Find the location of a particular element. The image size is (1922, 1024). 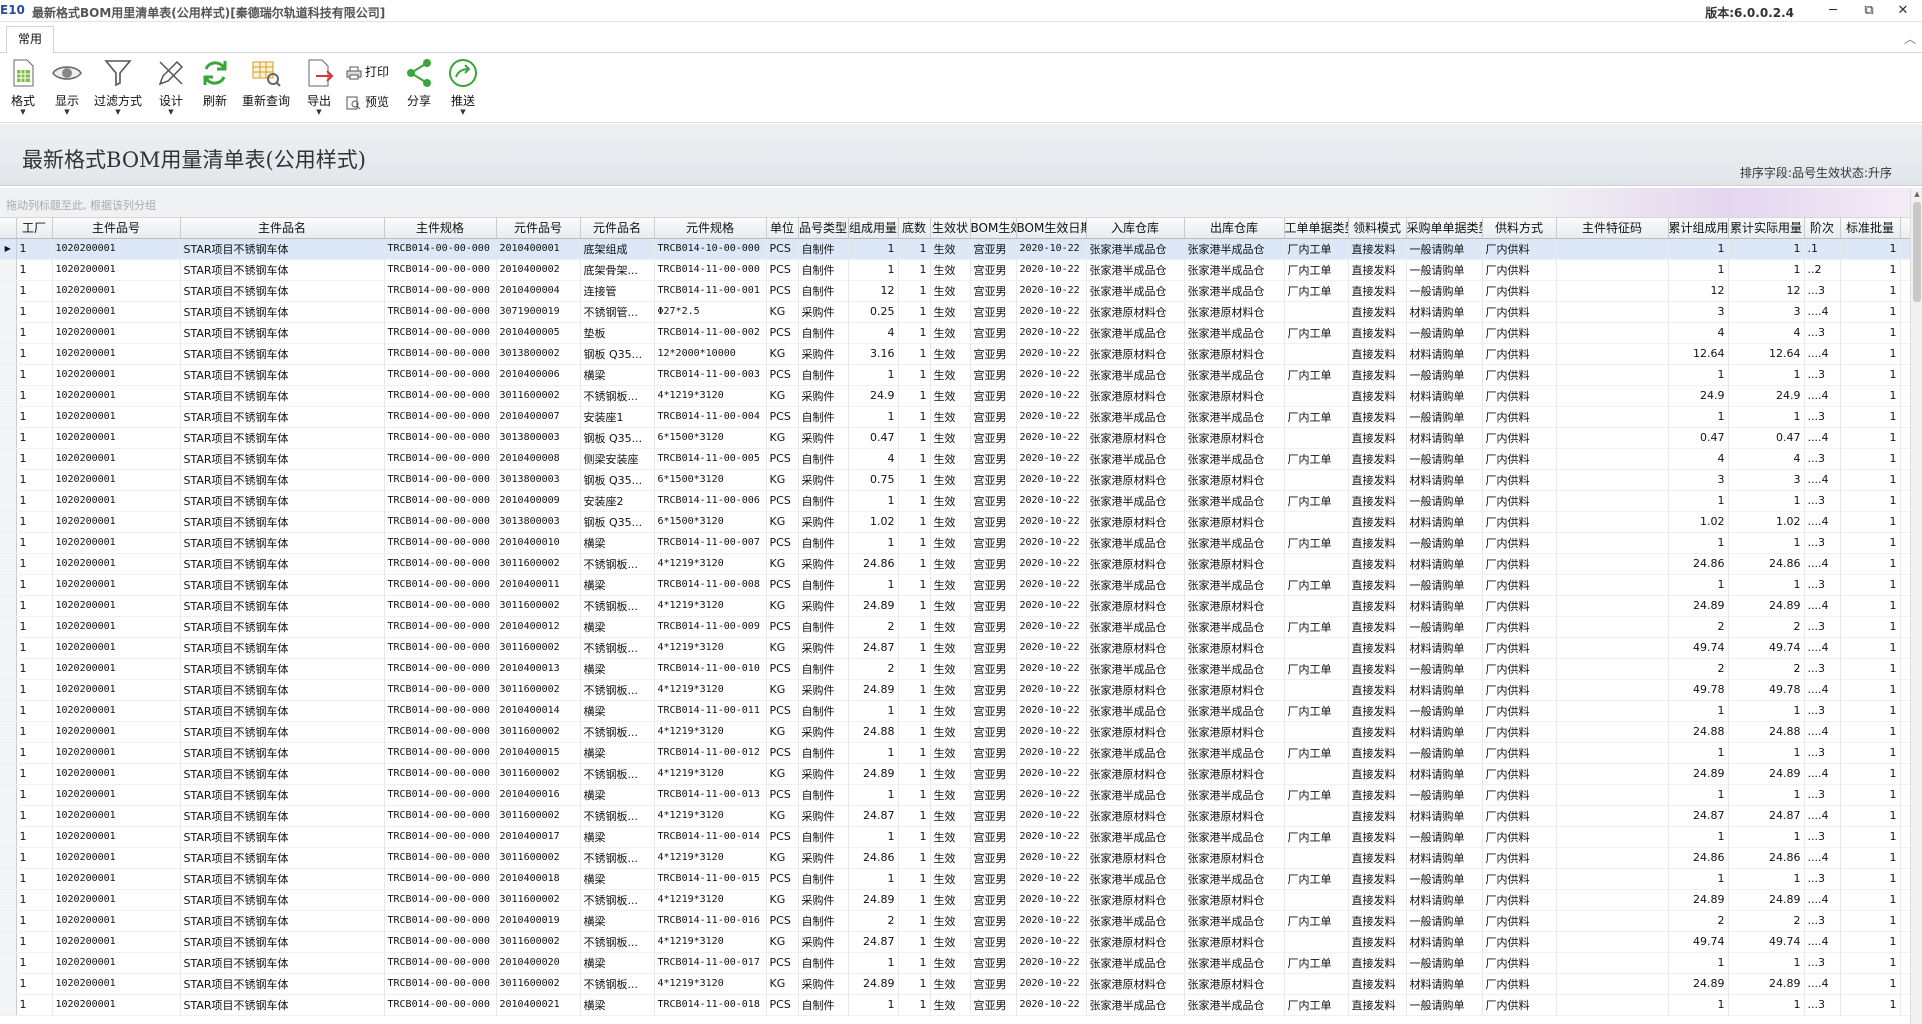

table-cell: 材料请购单 is located at coordinates (1444, 396).